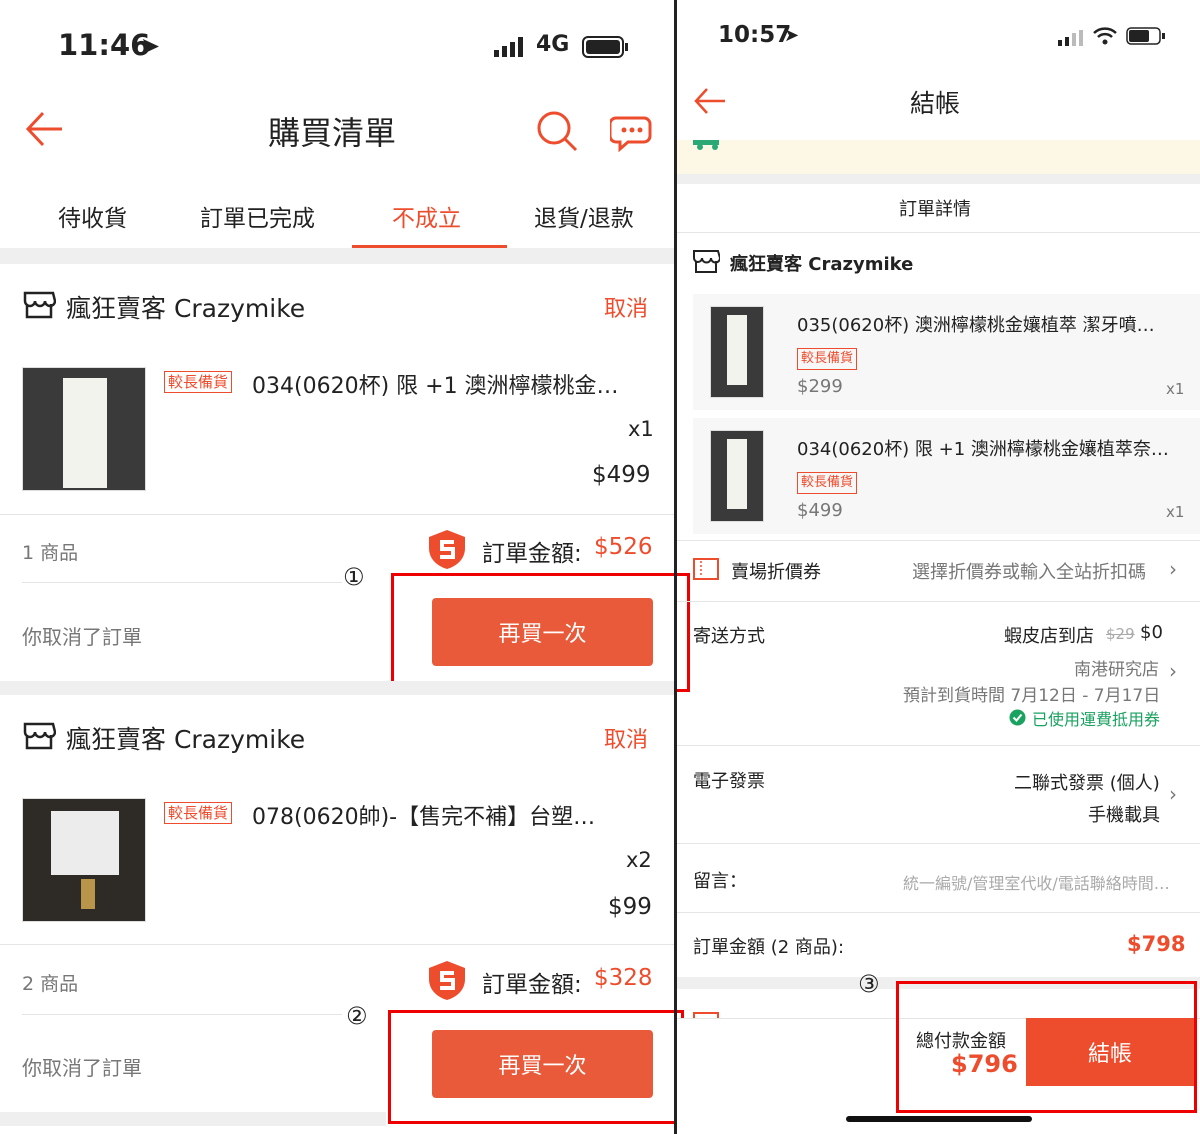  I want to click on shipping-label: 寄送方式, so click(729, 636).